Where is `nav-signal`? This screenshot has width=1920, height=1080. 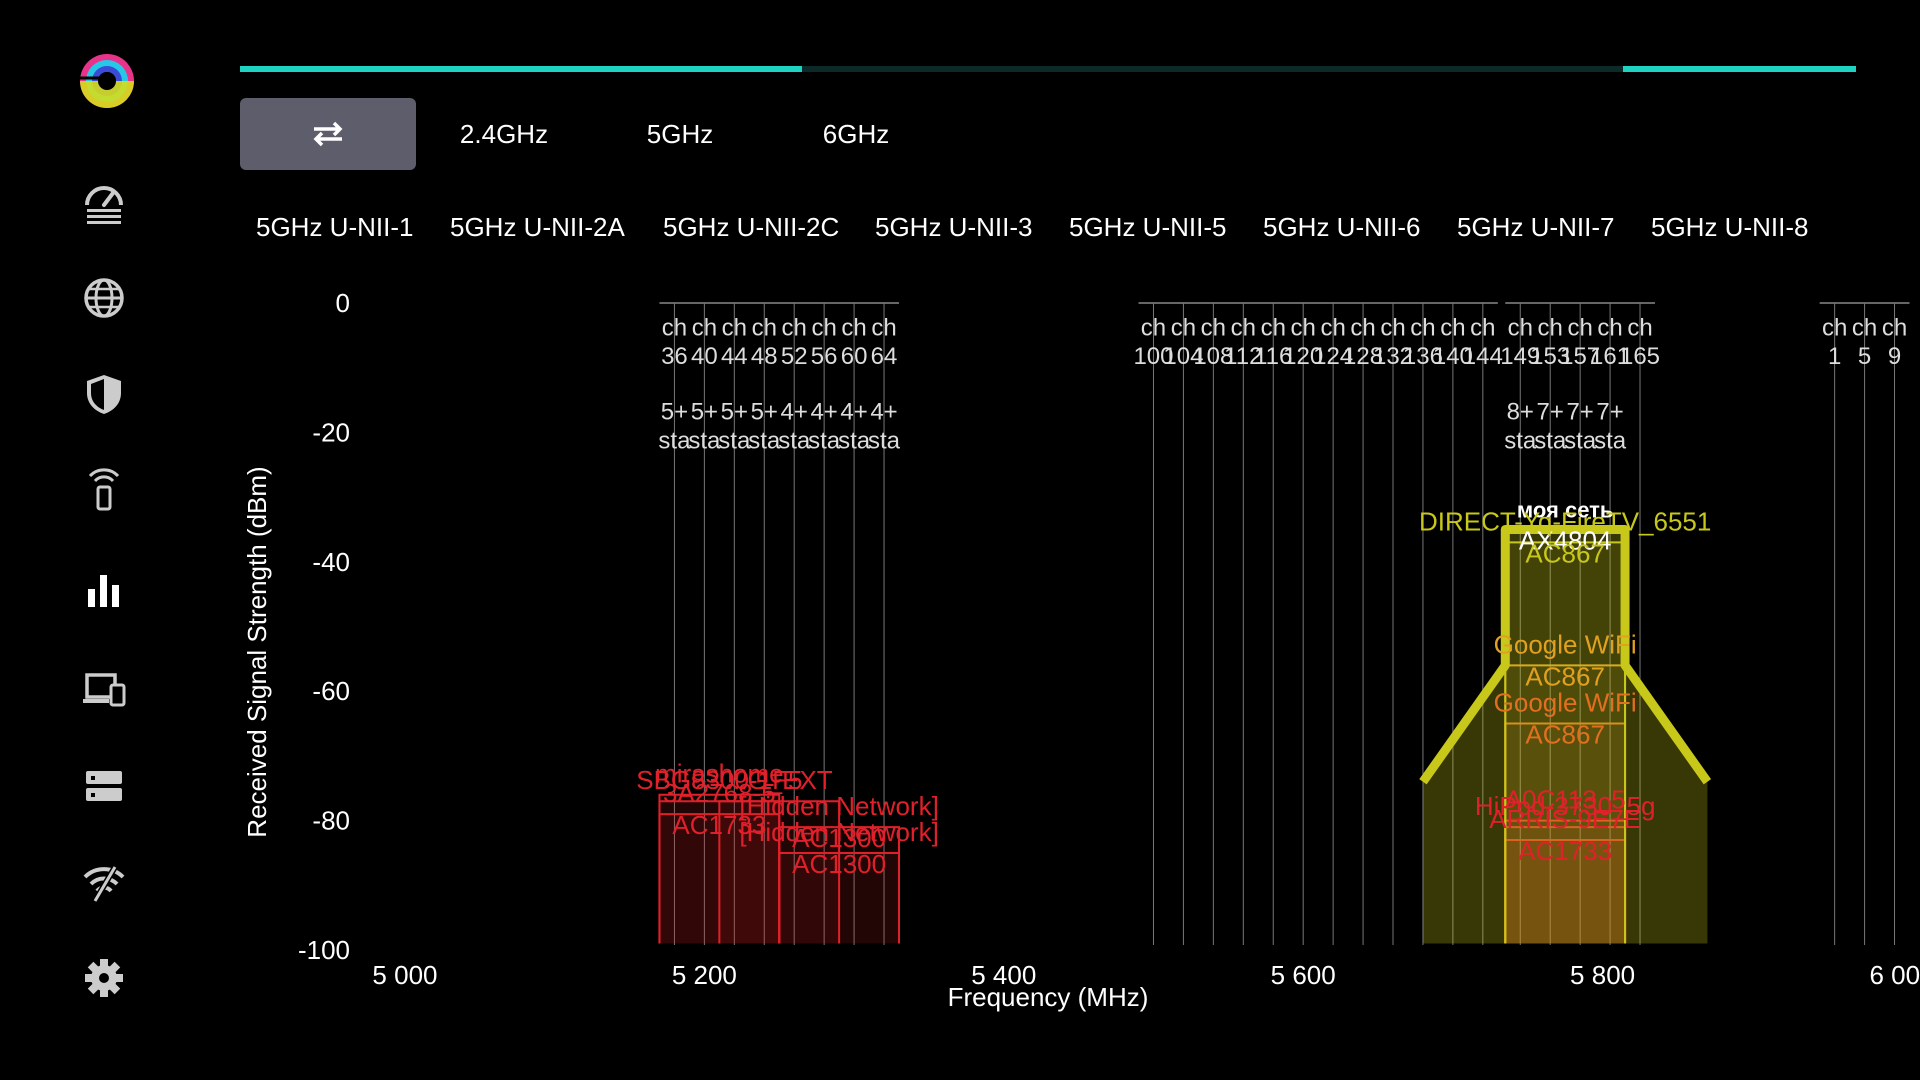 nav-signal is located at coordinates (104, 490).